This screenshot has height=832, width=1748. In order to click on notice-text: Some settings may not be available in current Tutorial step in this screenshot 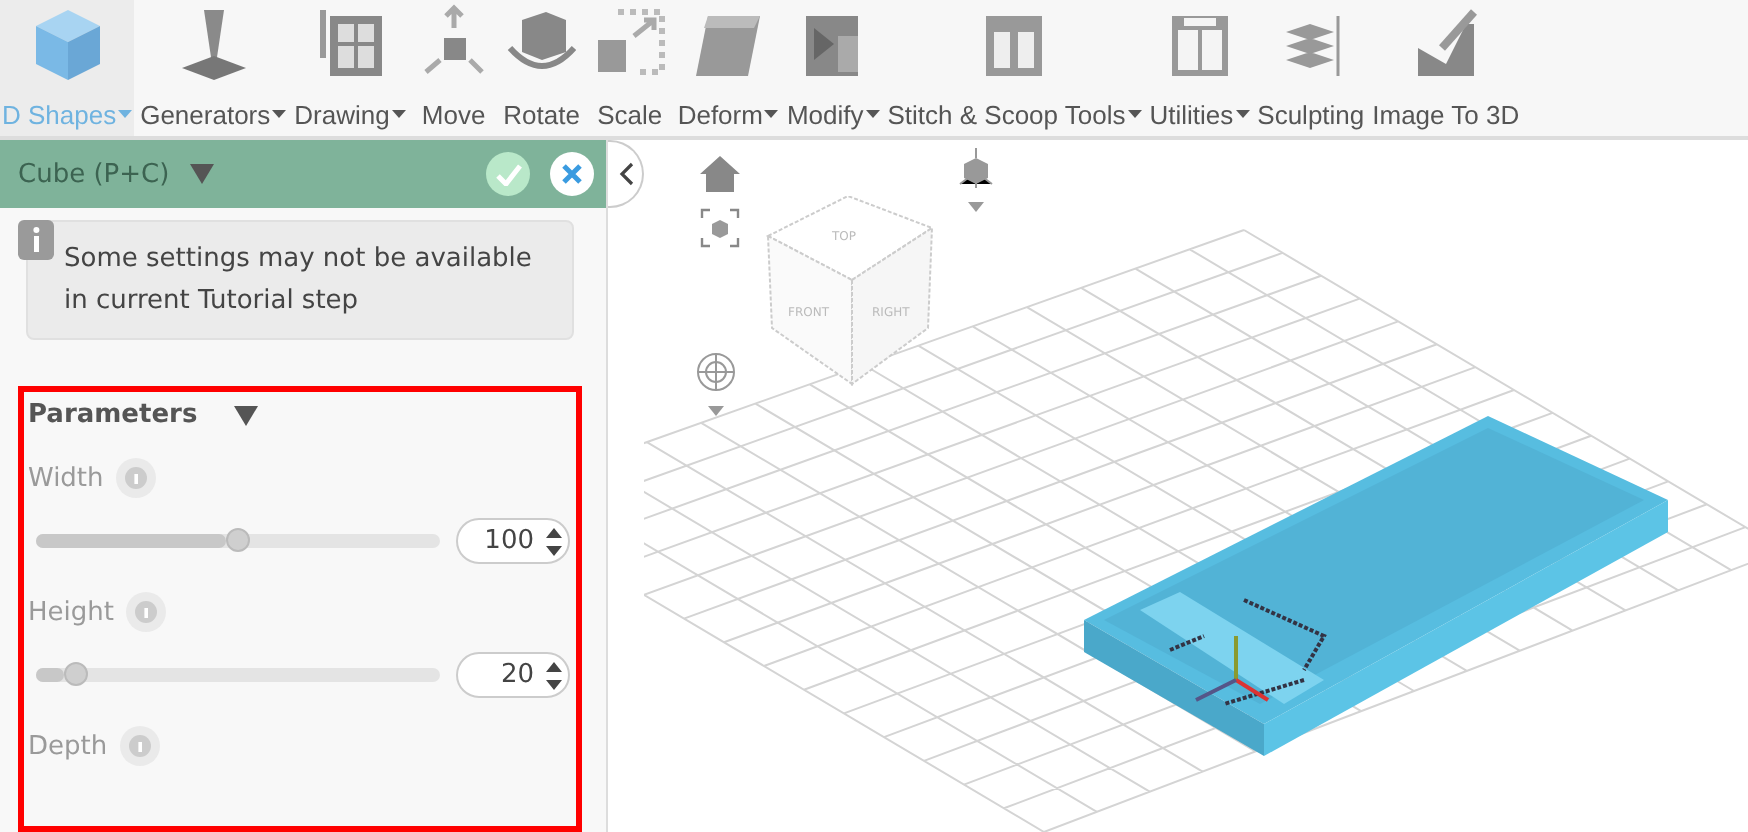, I will do `click(299, 281)`.